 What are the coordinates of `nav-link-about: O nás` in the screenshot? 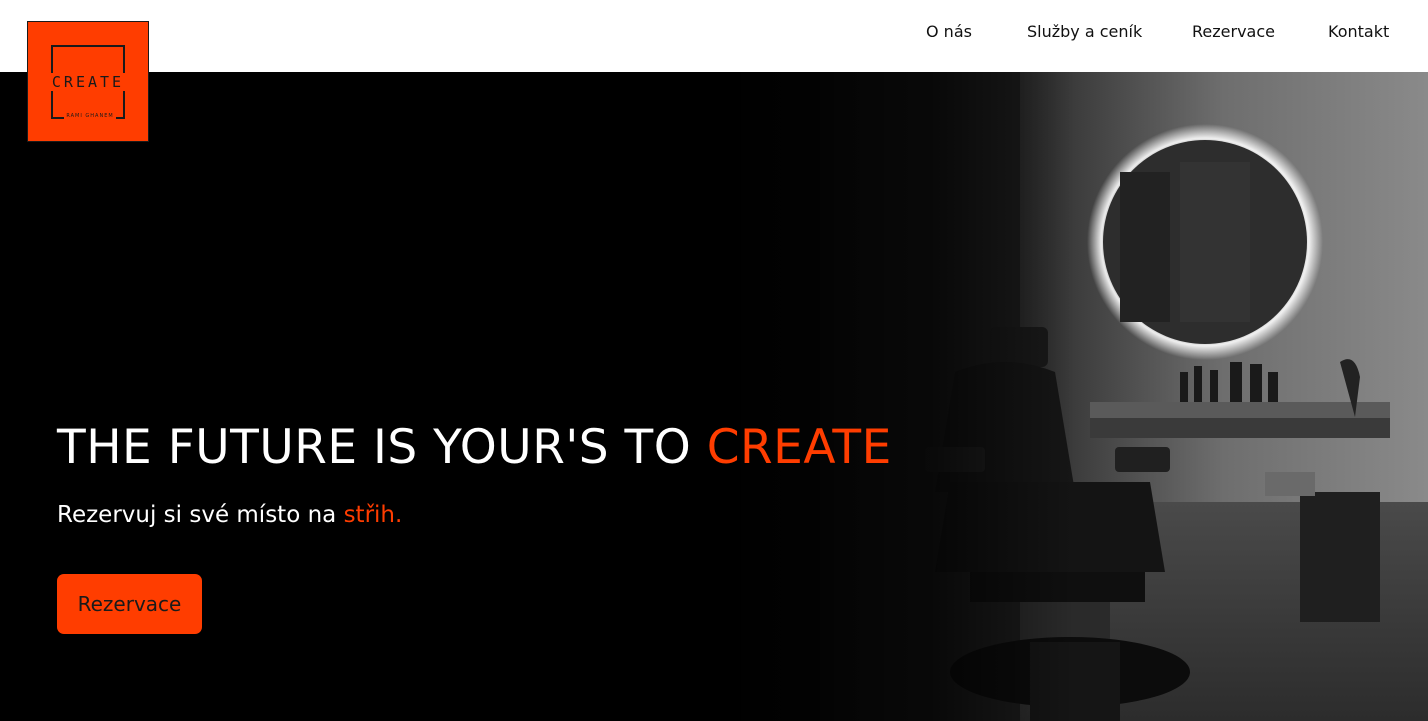 It's located at (949, 31).